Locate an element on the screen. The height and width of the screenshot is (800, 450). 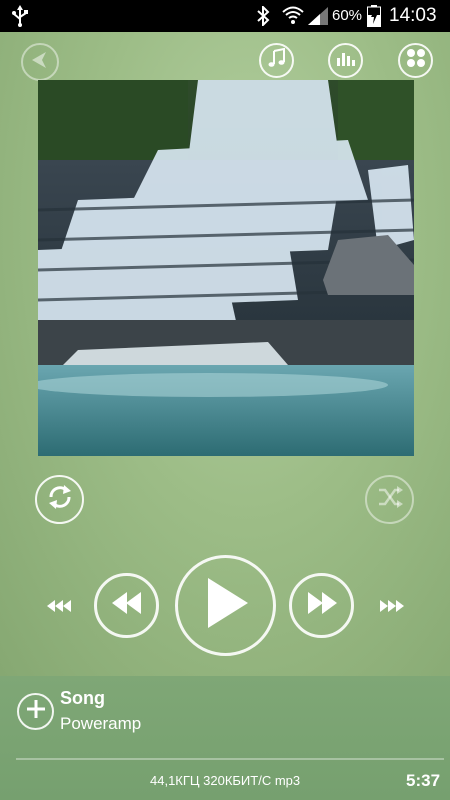
back-button is located at coordinates (40, 62).